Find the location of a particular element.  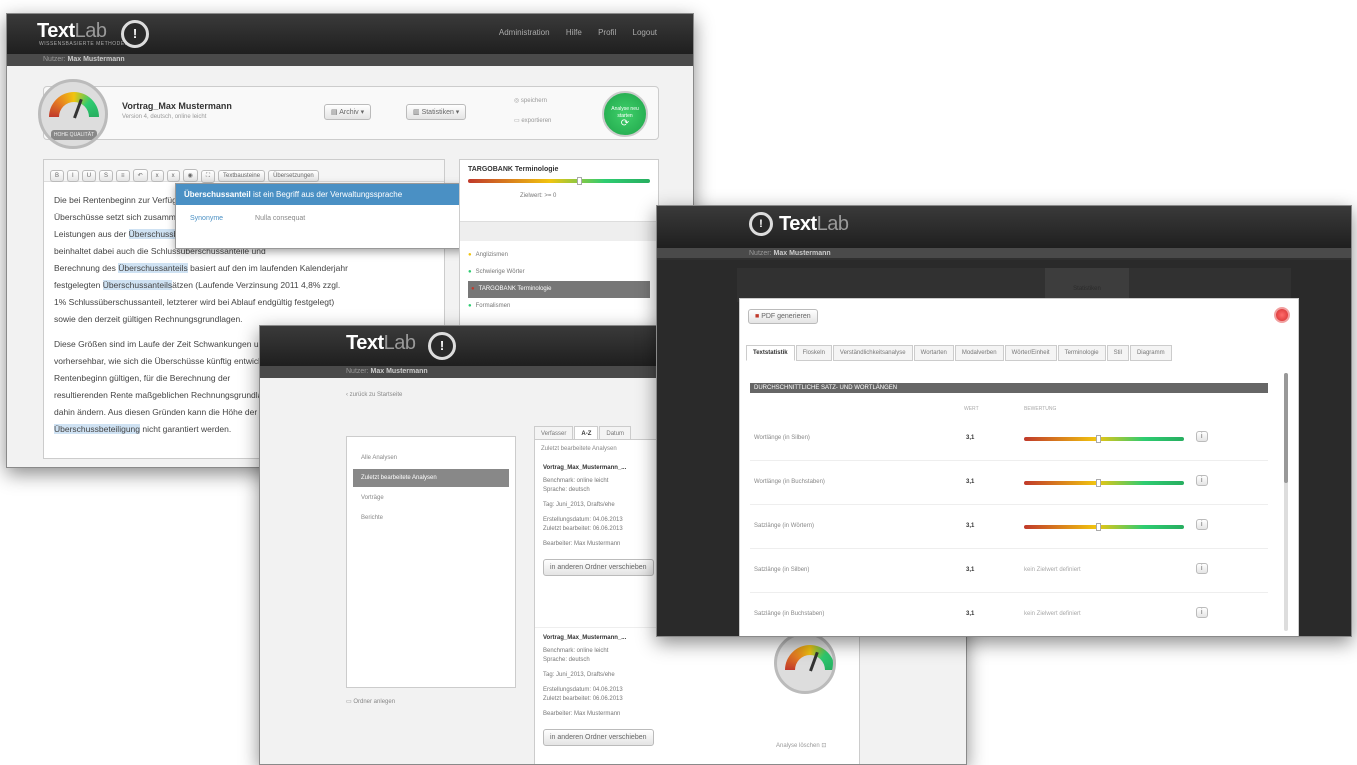

nav-logout: Logout is located at coordinates (645, 32).